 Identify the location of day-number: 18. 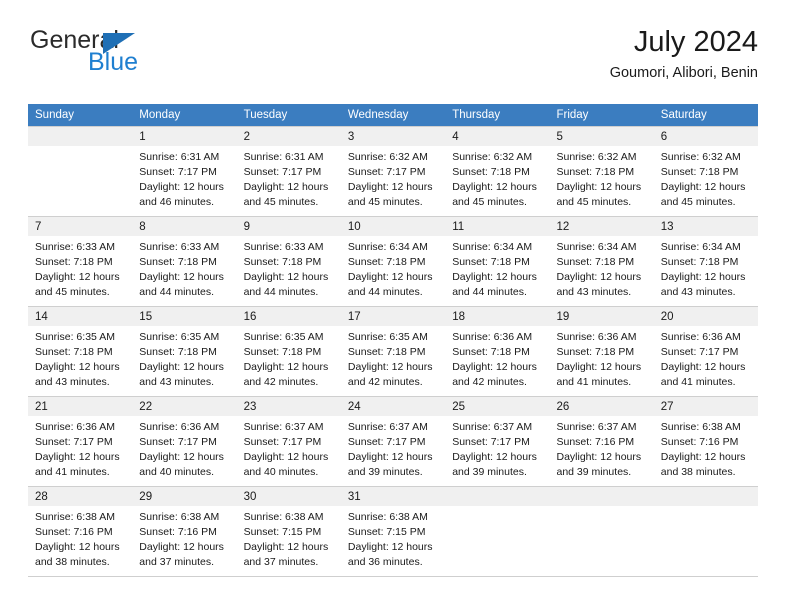
(497, 316).